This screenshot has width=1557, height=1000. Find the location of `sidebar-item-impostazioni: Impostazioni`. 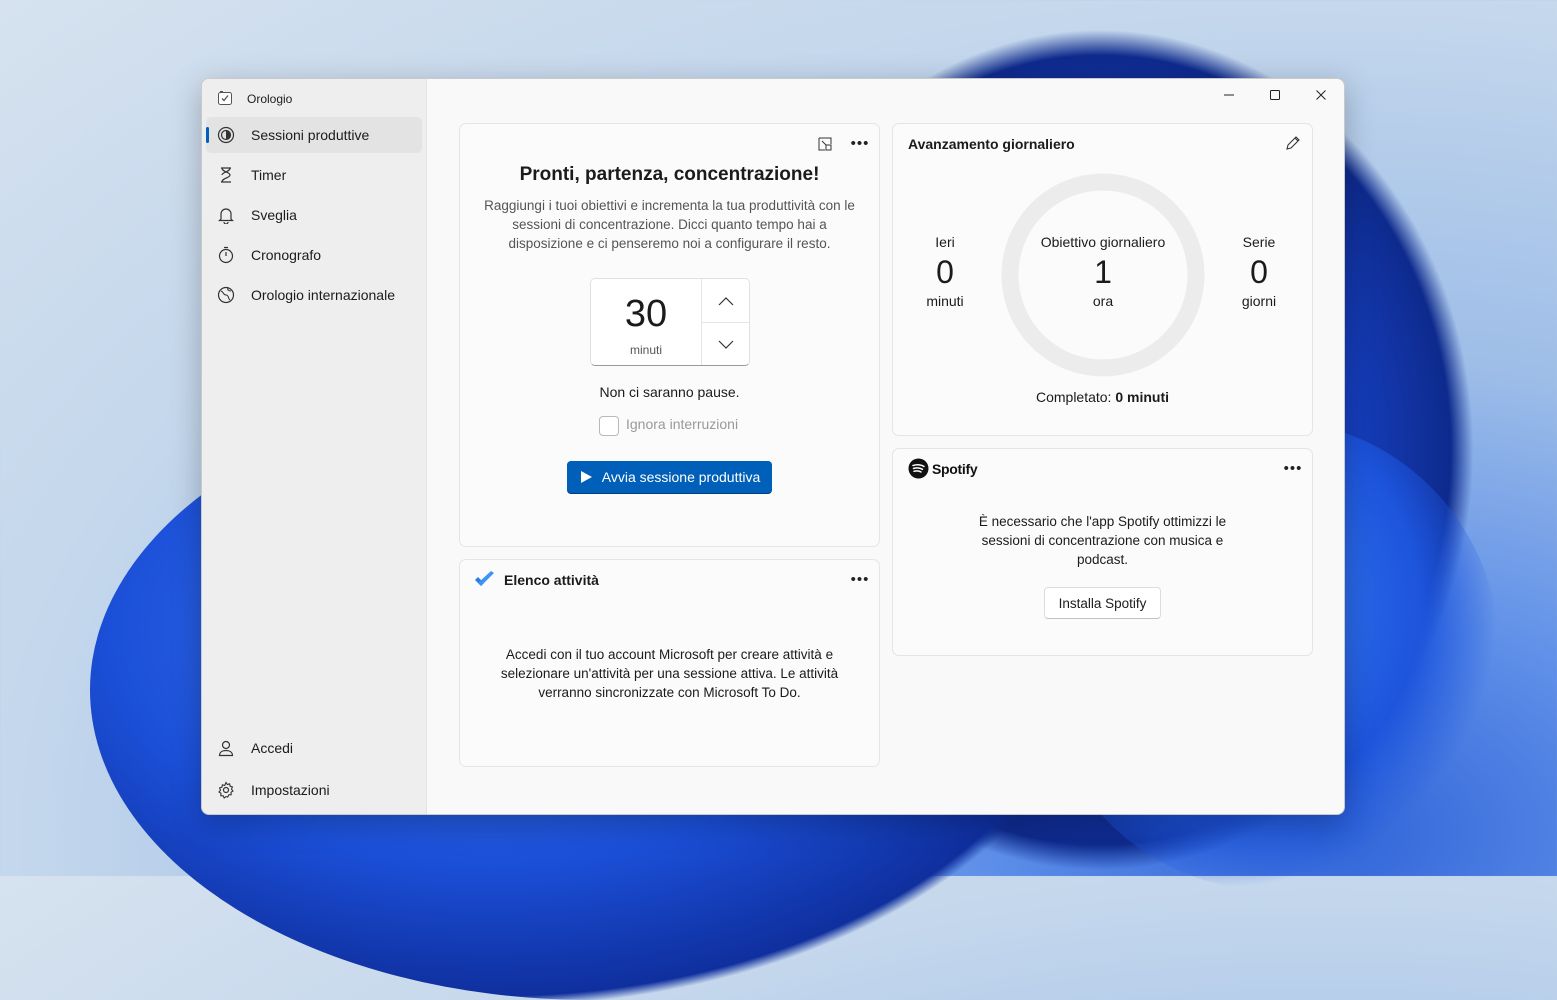

sidebar-item-impostazioni: Impostazioni is located at coordinates (314, 790).